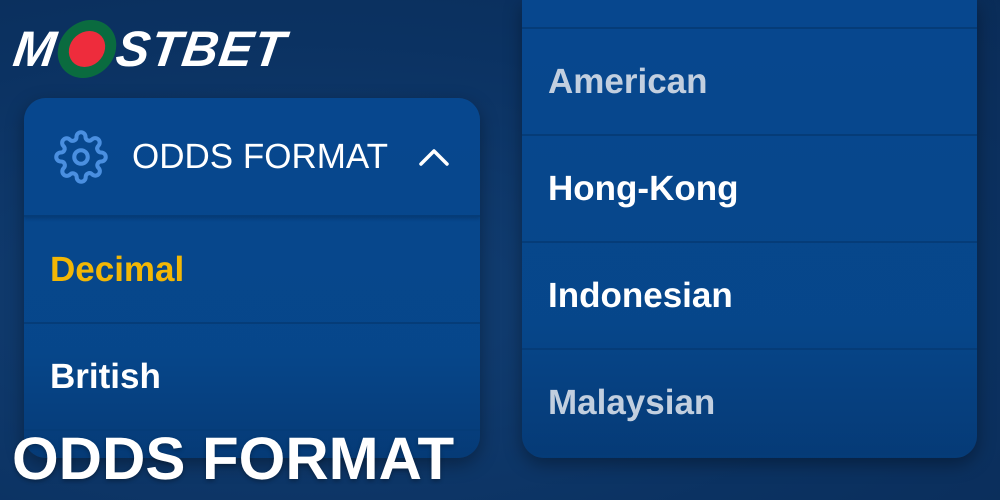 The height and width of the screenshot is (500, 1000). Describe the element at coordinates (628, 82) in the screenshot. I see `odds-option: American` at that location.